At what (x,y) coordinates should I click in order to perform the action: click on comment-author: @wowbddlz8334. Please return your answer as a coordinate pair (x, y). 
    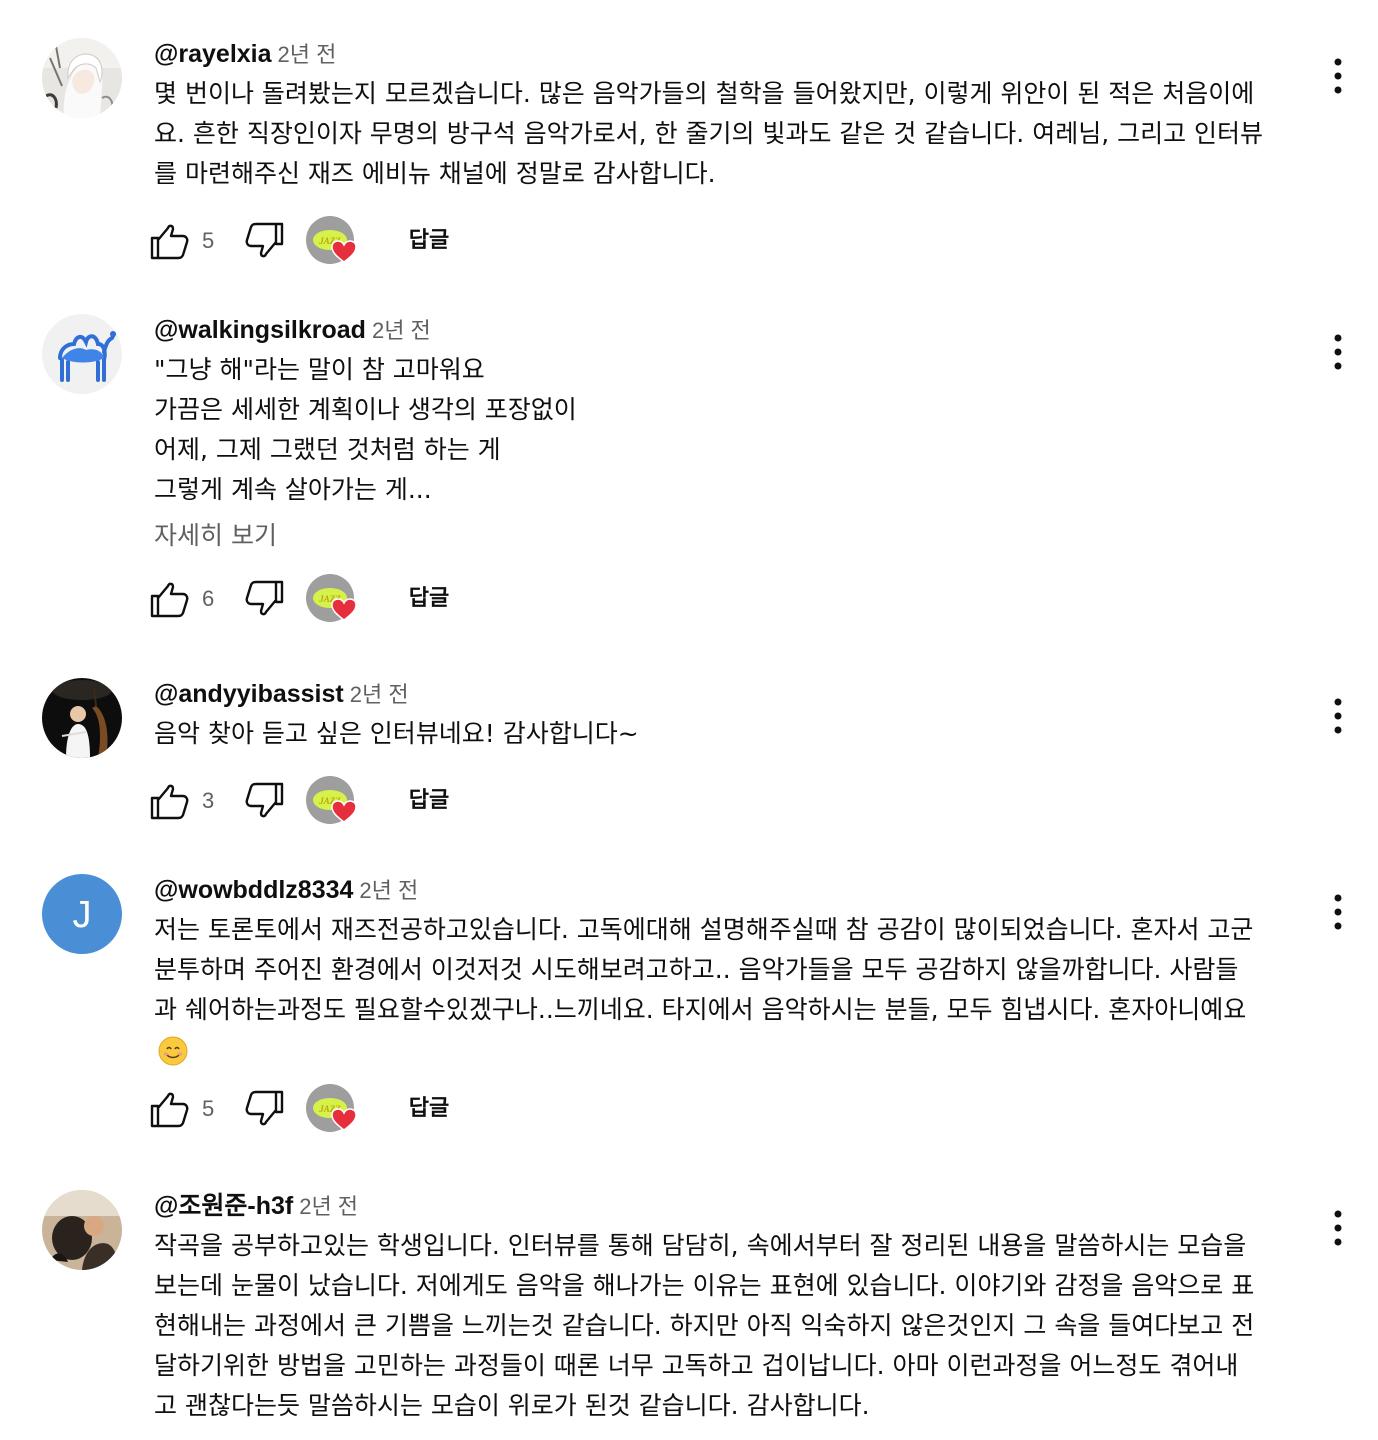
    Looking at the image, I should click on (253, 890).